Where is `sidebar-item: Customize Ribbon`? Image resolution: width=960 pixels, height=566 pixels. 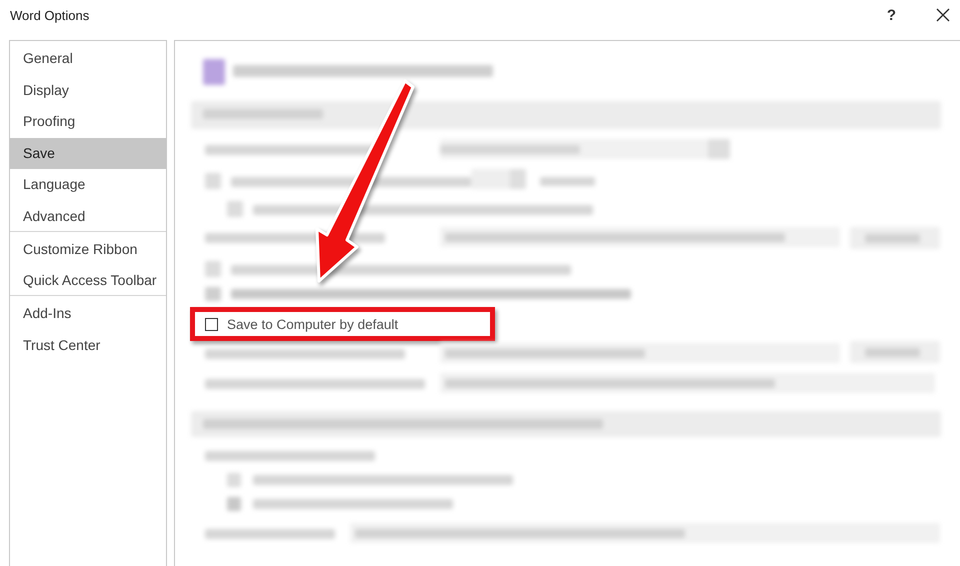 sidebar-item: Customize Ribbon is located at coordinates (88, 249).